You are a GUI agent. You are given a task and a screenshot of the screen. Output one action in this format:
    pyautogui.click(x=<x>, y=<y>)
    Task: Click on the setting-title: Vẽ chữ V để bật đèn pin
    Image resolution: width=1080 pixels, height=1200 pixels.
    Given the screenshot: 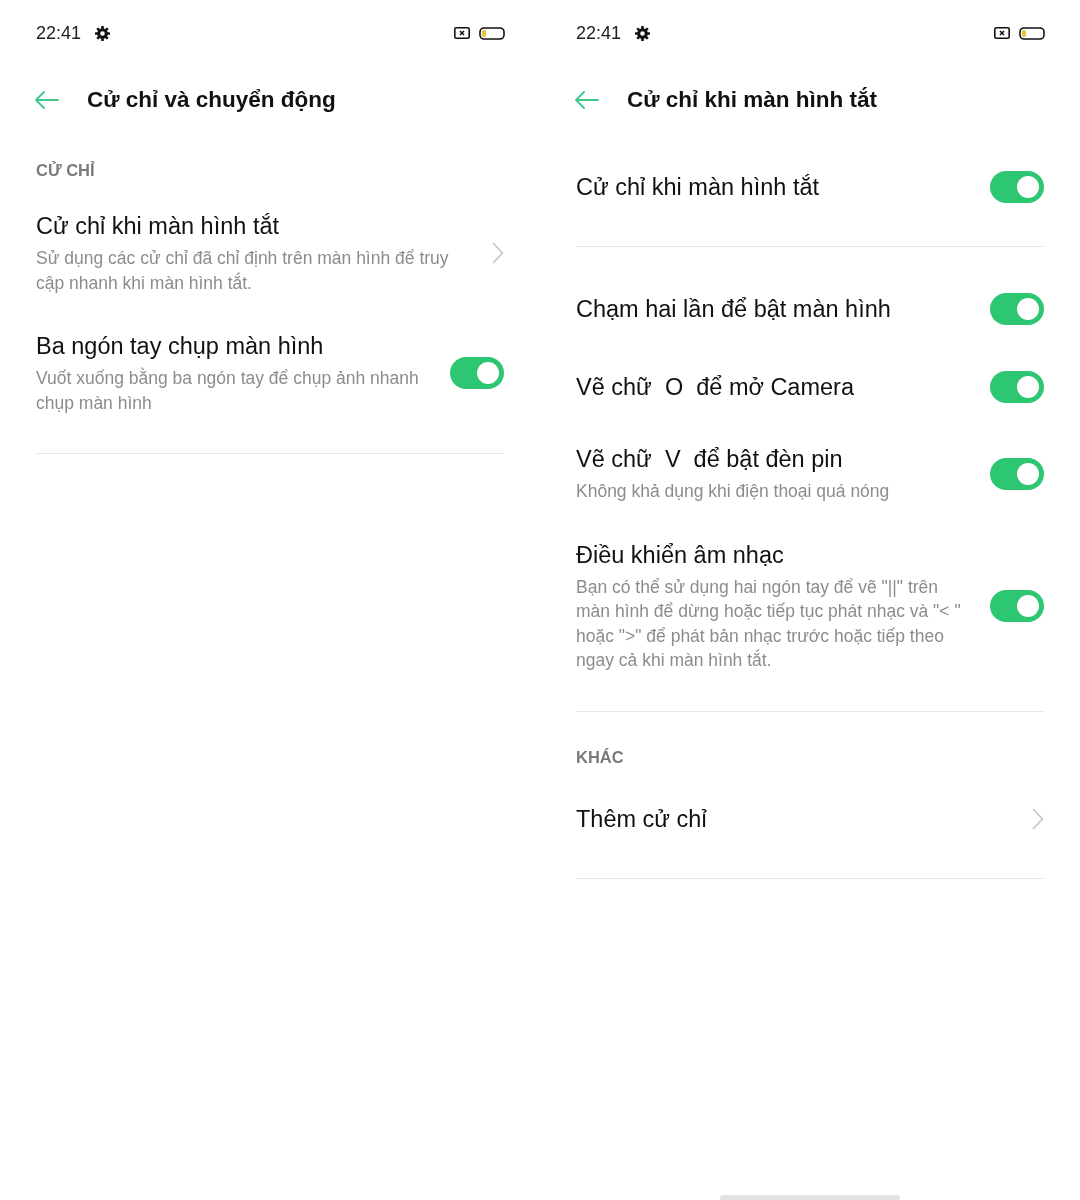 What is the action you would take?
    pyautogui.click(x=710, y=459)
    